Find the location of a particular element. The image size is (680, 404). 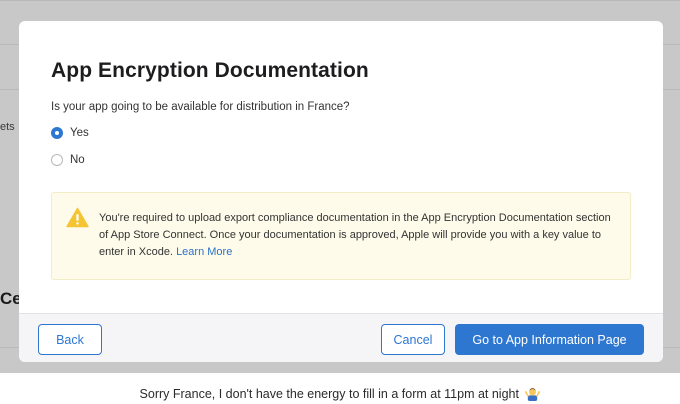

go-to-app-information-button: Go to App Information Page is located at coordinates (549, 339).